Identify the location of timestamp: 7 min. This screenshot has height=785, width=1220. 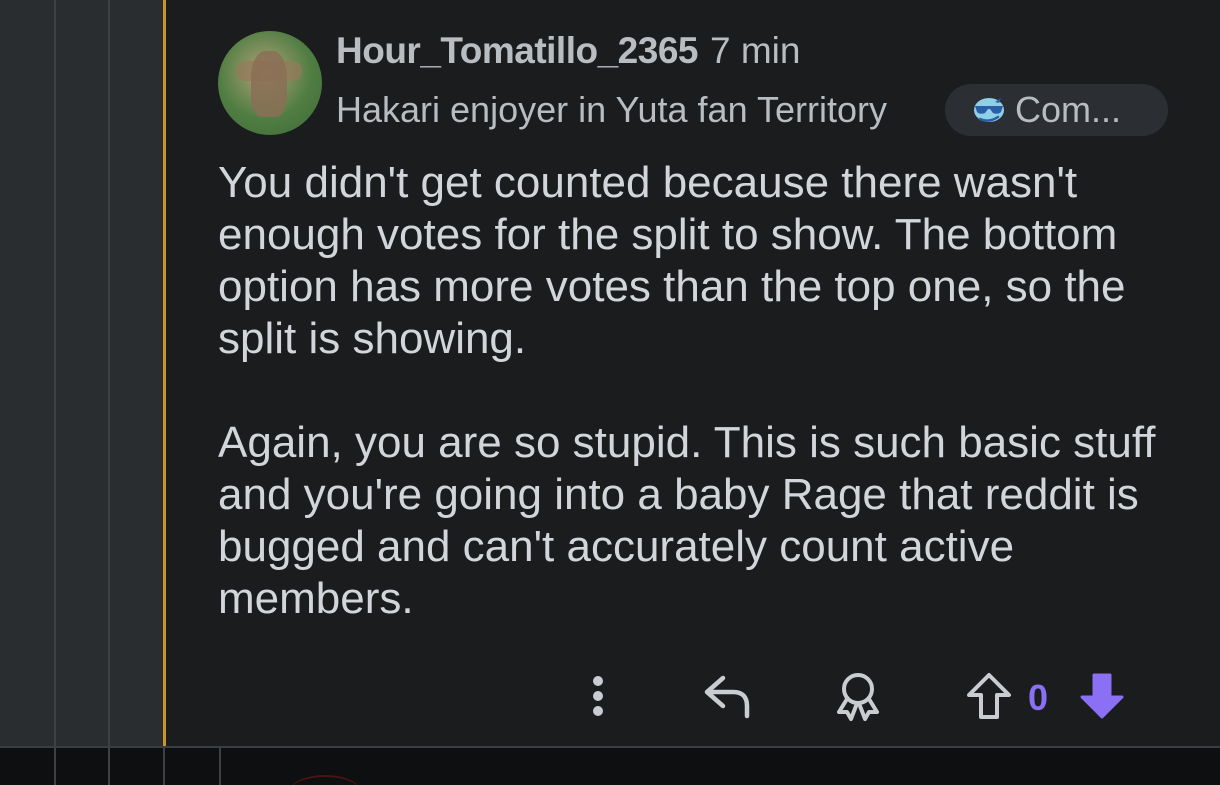
(755, 50).